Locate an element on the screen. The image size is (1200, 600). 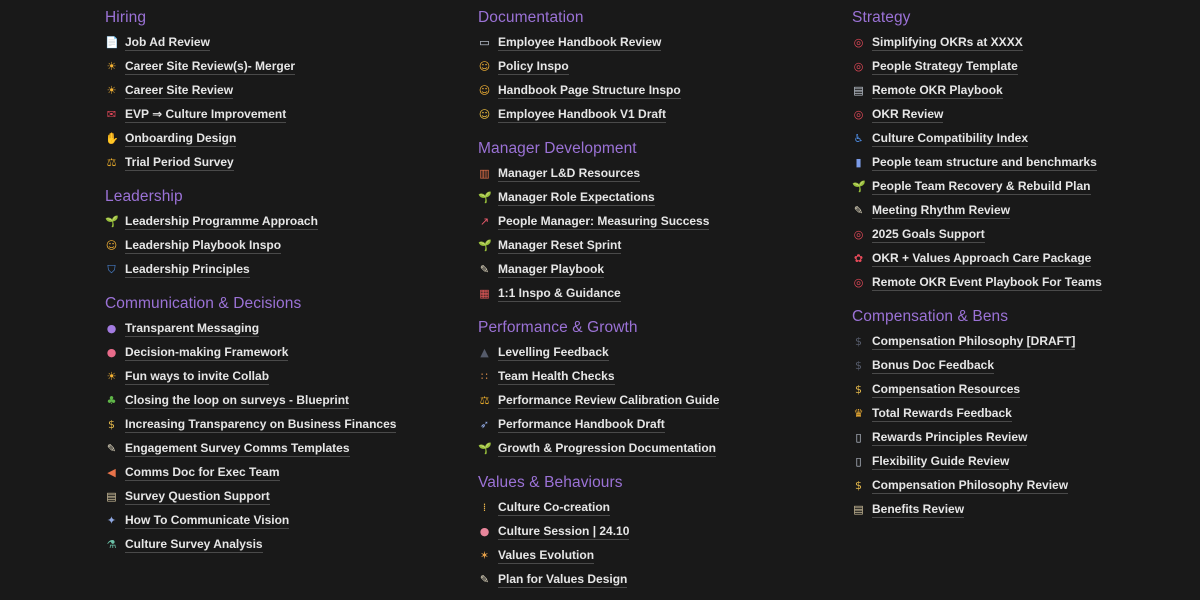
page-link-label: Trial Period Survey is located at coordinates (179, 163).